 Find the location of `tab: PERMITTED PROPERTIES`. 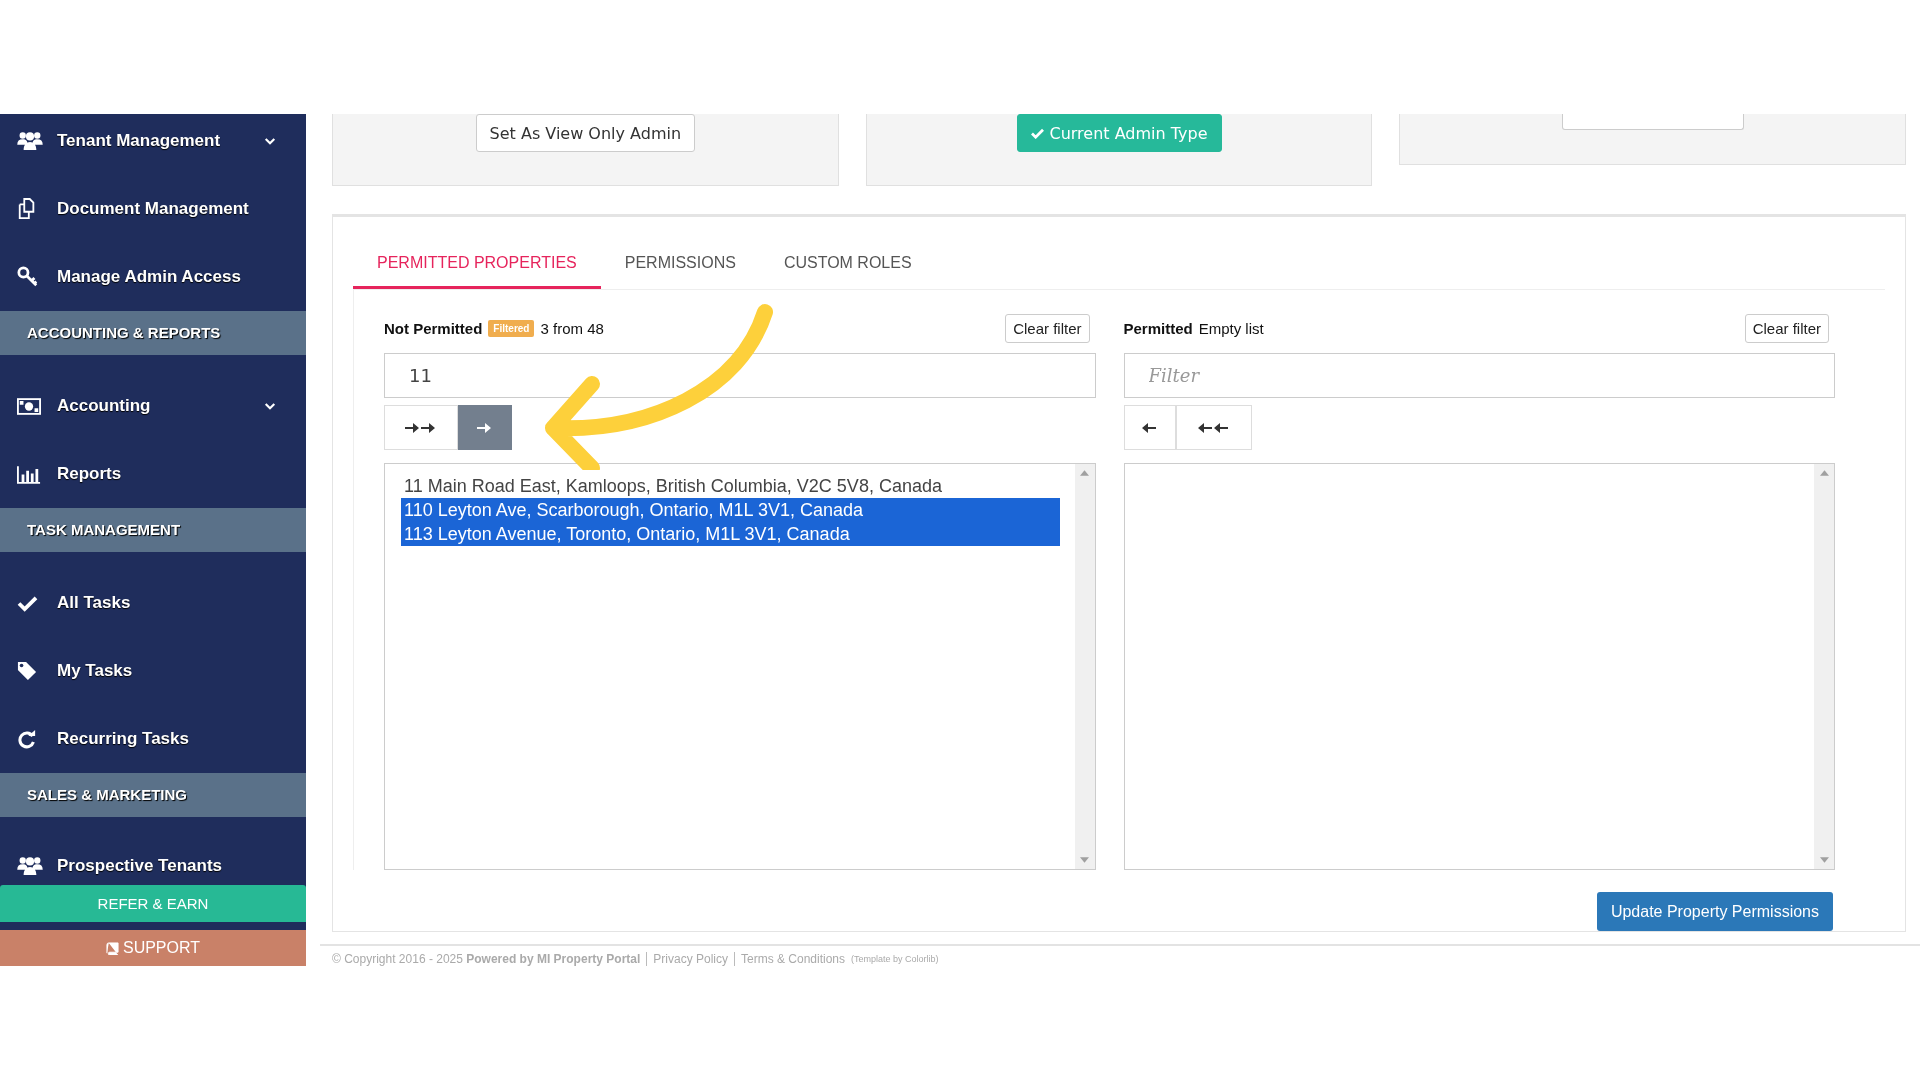

tab: PERMITTED PROPERTIES is located at coordinates (477, 268).